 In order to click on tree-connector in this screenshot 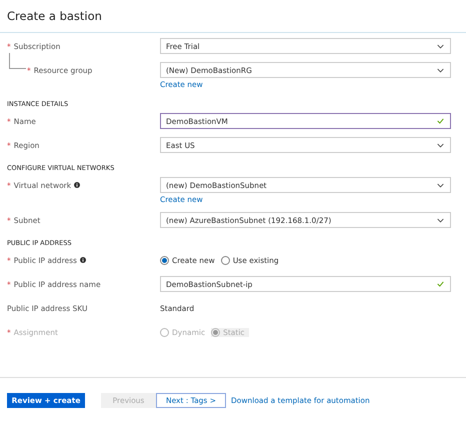, I will do `click(17, 61)`.